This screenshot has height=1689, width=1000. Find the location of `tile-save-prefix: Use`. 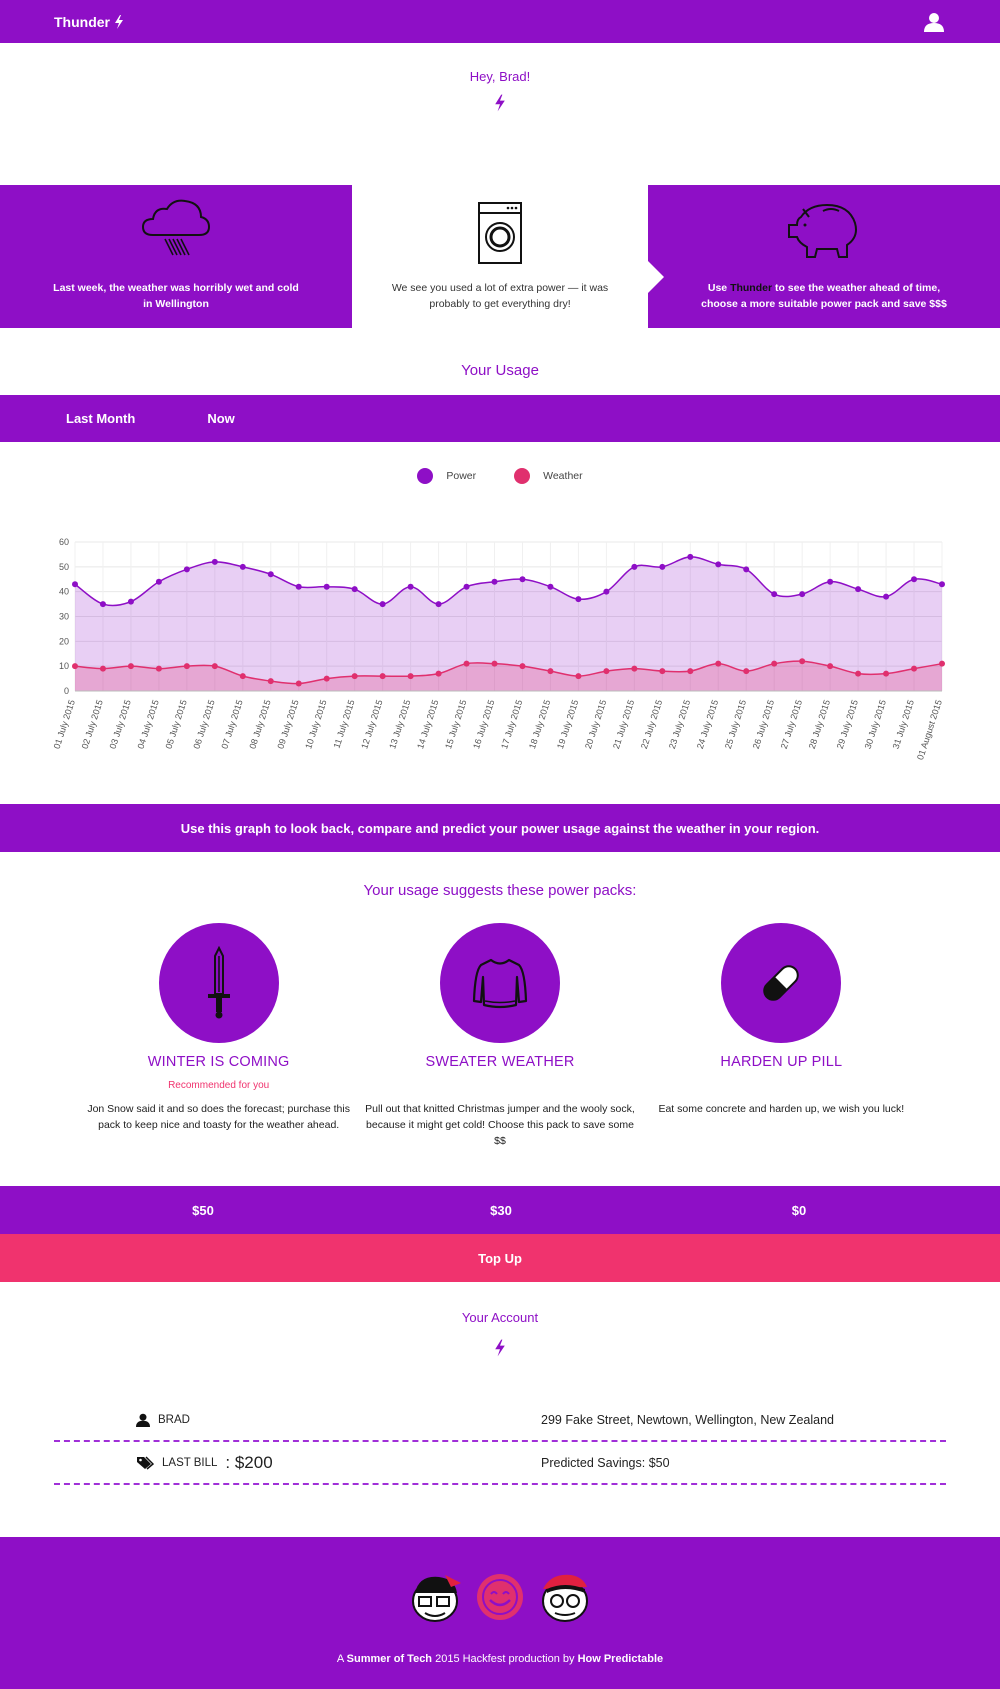

tile-save-prefix: Use is located at coordinates (719, 288).